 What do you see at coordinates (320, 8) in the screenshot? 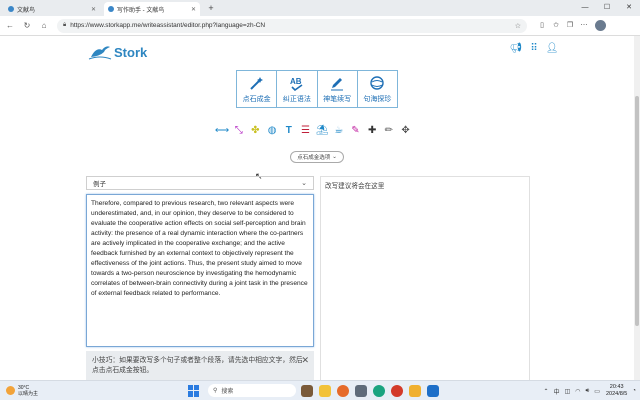
I see `browser-tab-strip: 文献鸟 ✕ 写作助手 - 文献鸟 ✕ + — ☐ ✕` at bounding box center [320, 8].